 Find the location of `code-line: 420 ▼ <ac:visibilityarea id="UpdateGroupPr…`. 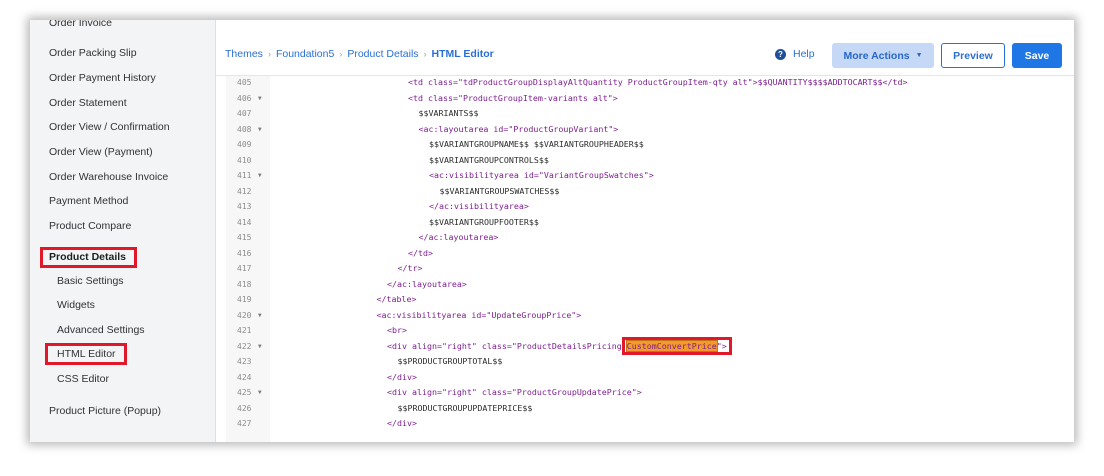

code-line: 420 ▼ <ac:visibilityarea id="UpdateGroupPr… is located at coordinates (650, 316).